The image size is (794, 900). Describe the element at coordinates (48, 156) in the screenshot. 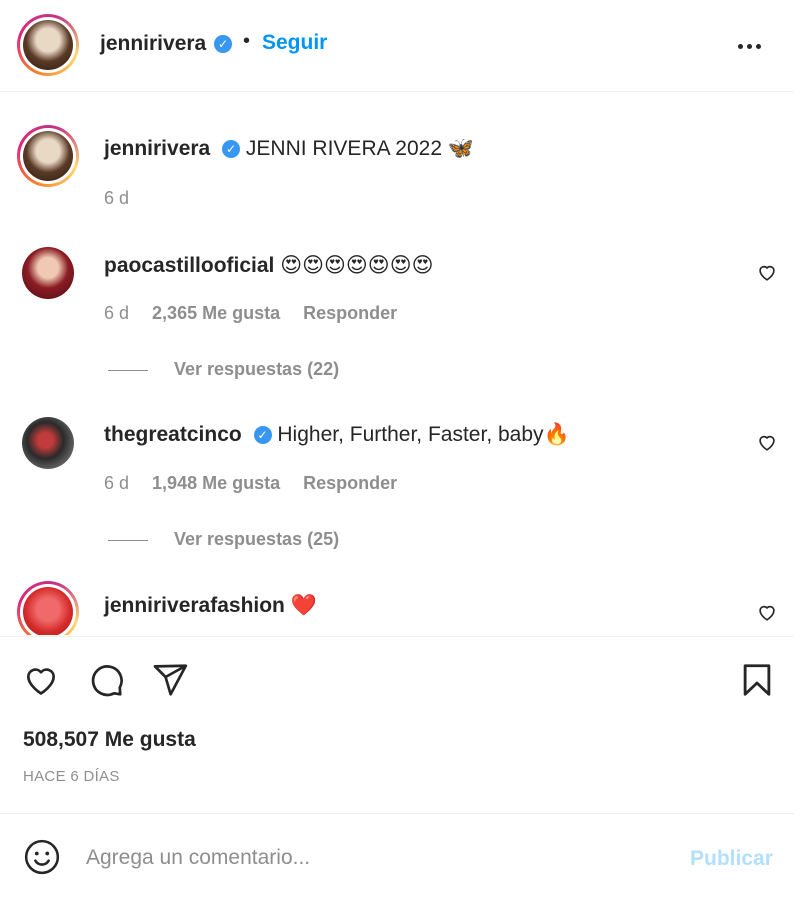

I see `caption-avatar` at that location.